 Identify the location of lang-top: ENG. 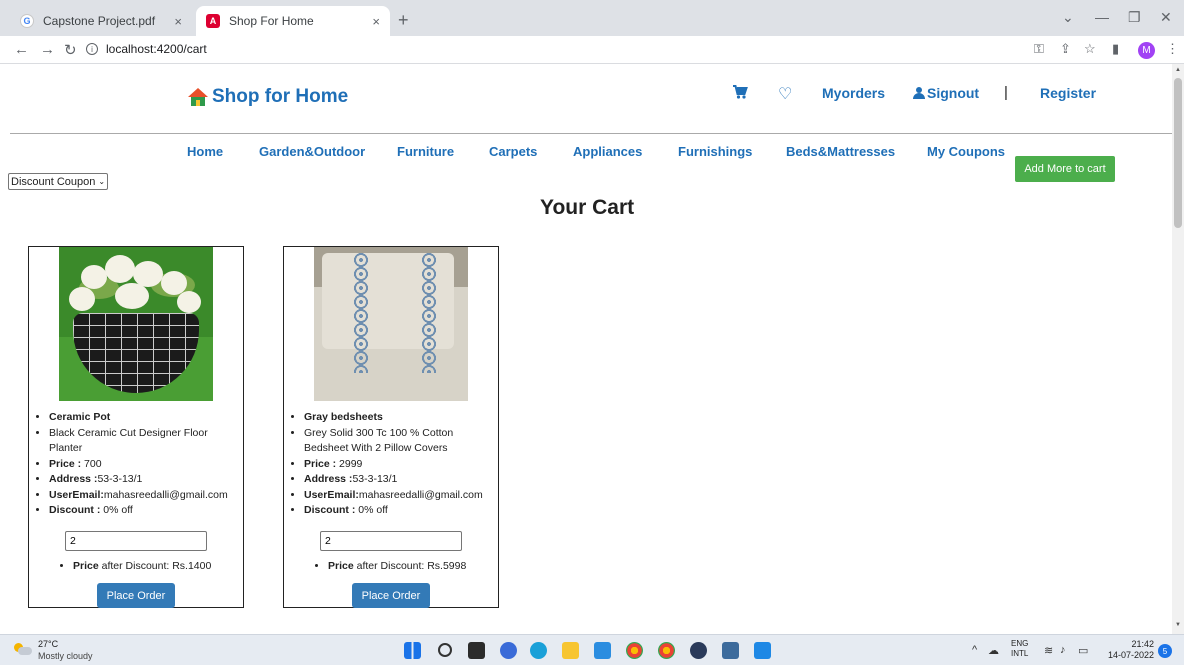
(1020, 643).